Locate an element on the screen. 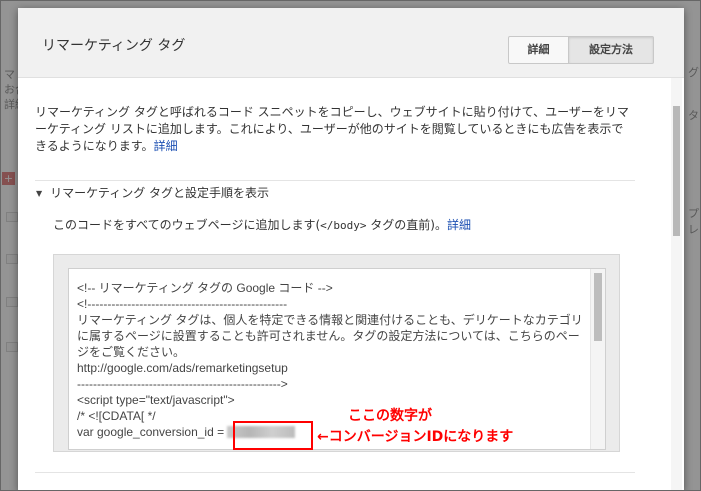  setup-button: 設定方法 is located at coordinates (611, 50).